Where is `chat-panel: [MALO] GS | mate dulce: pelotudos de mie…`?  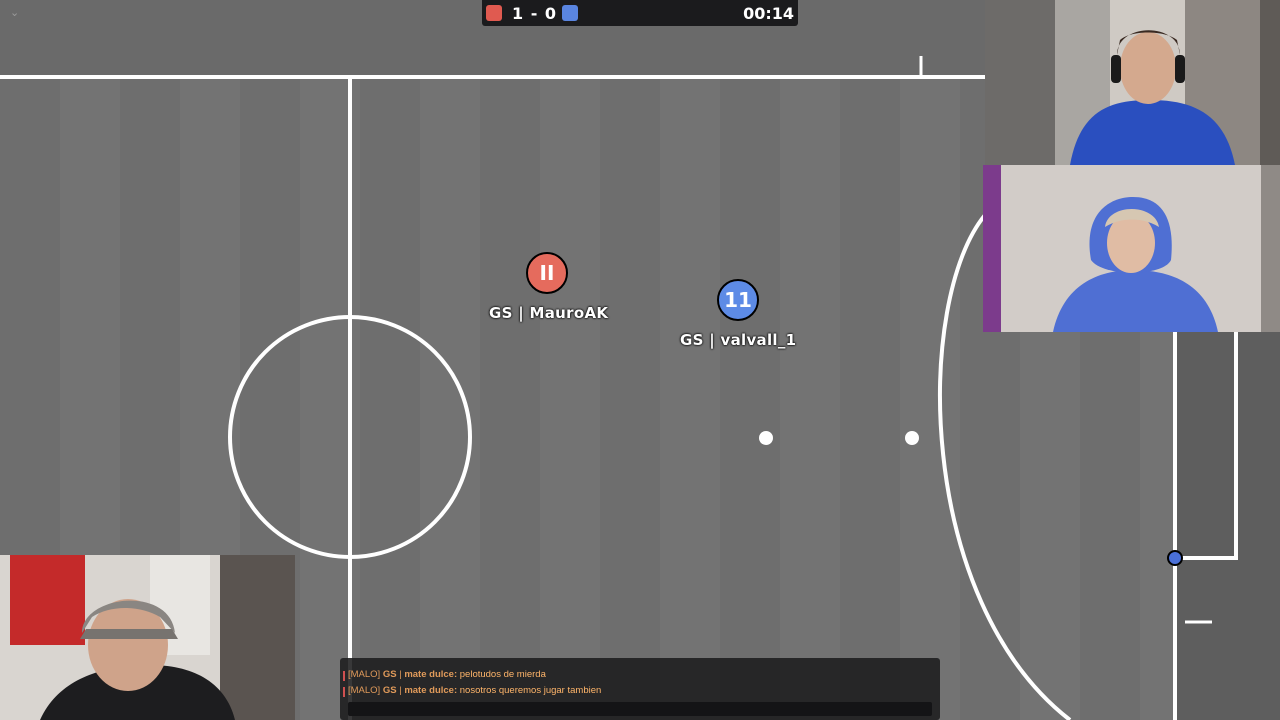
chat-panel: [MALO] GS | mate dulce: pelotudos de mie… is located at coordinates (640, 689).